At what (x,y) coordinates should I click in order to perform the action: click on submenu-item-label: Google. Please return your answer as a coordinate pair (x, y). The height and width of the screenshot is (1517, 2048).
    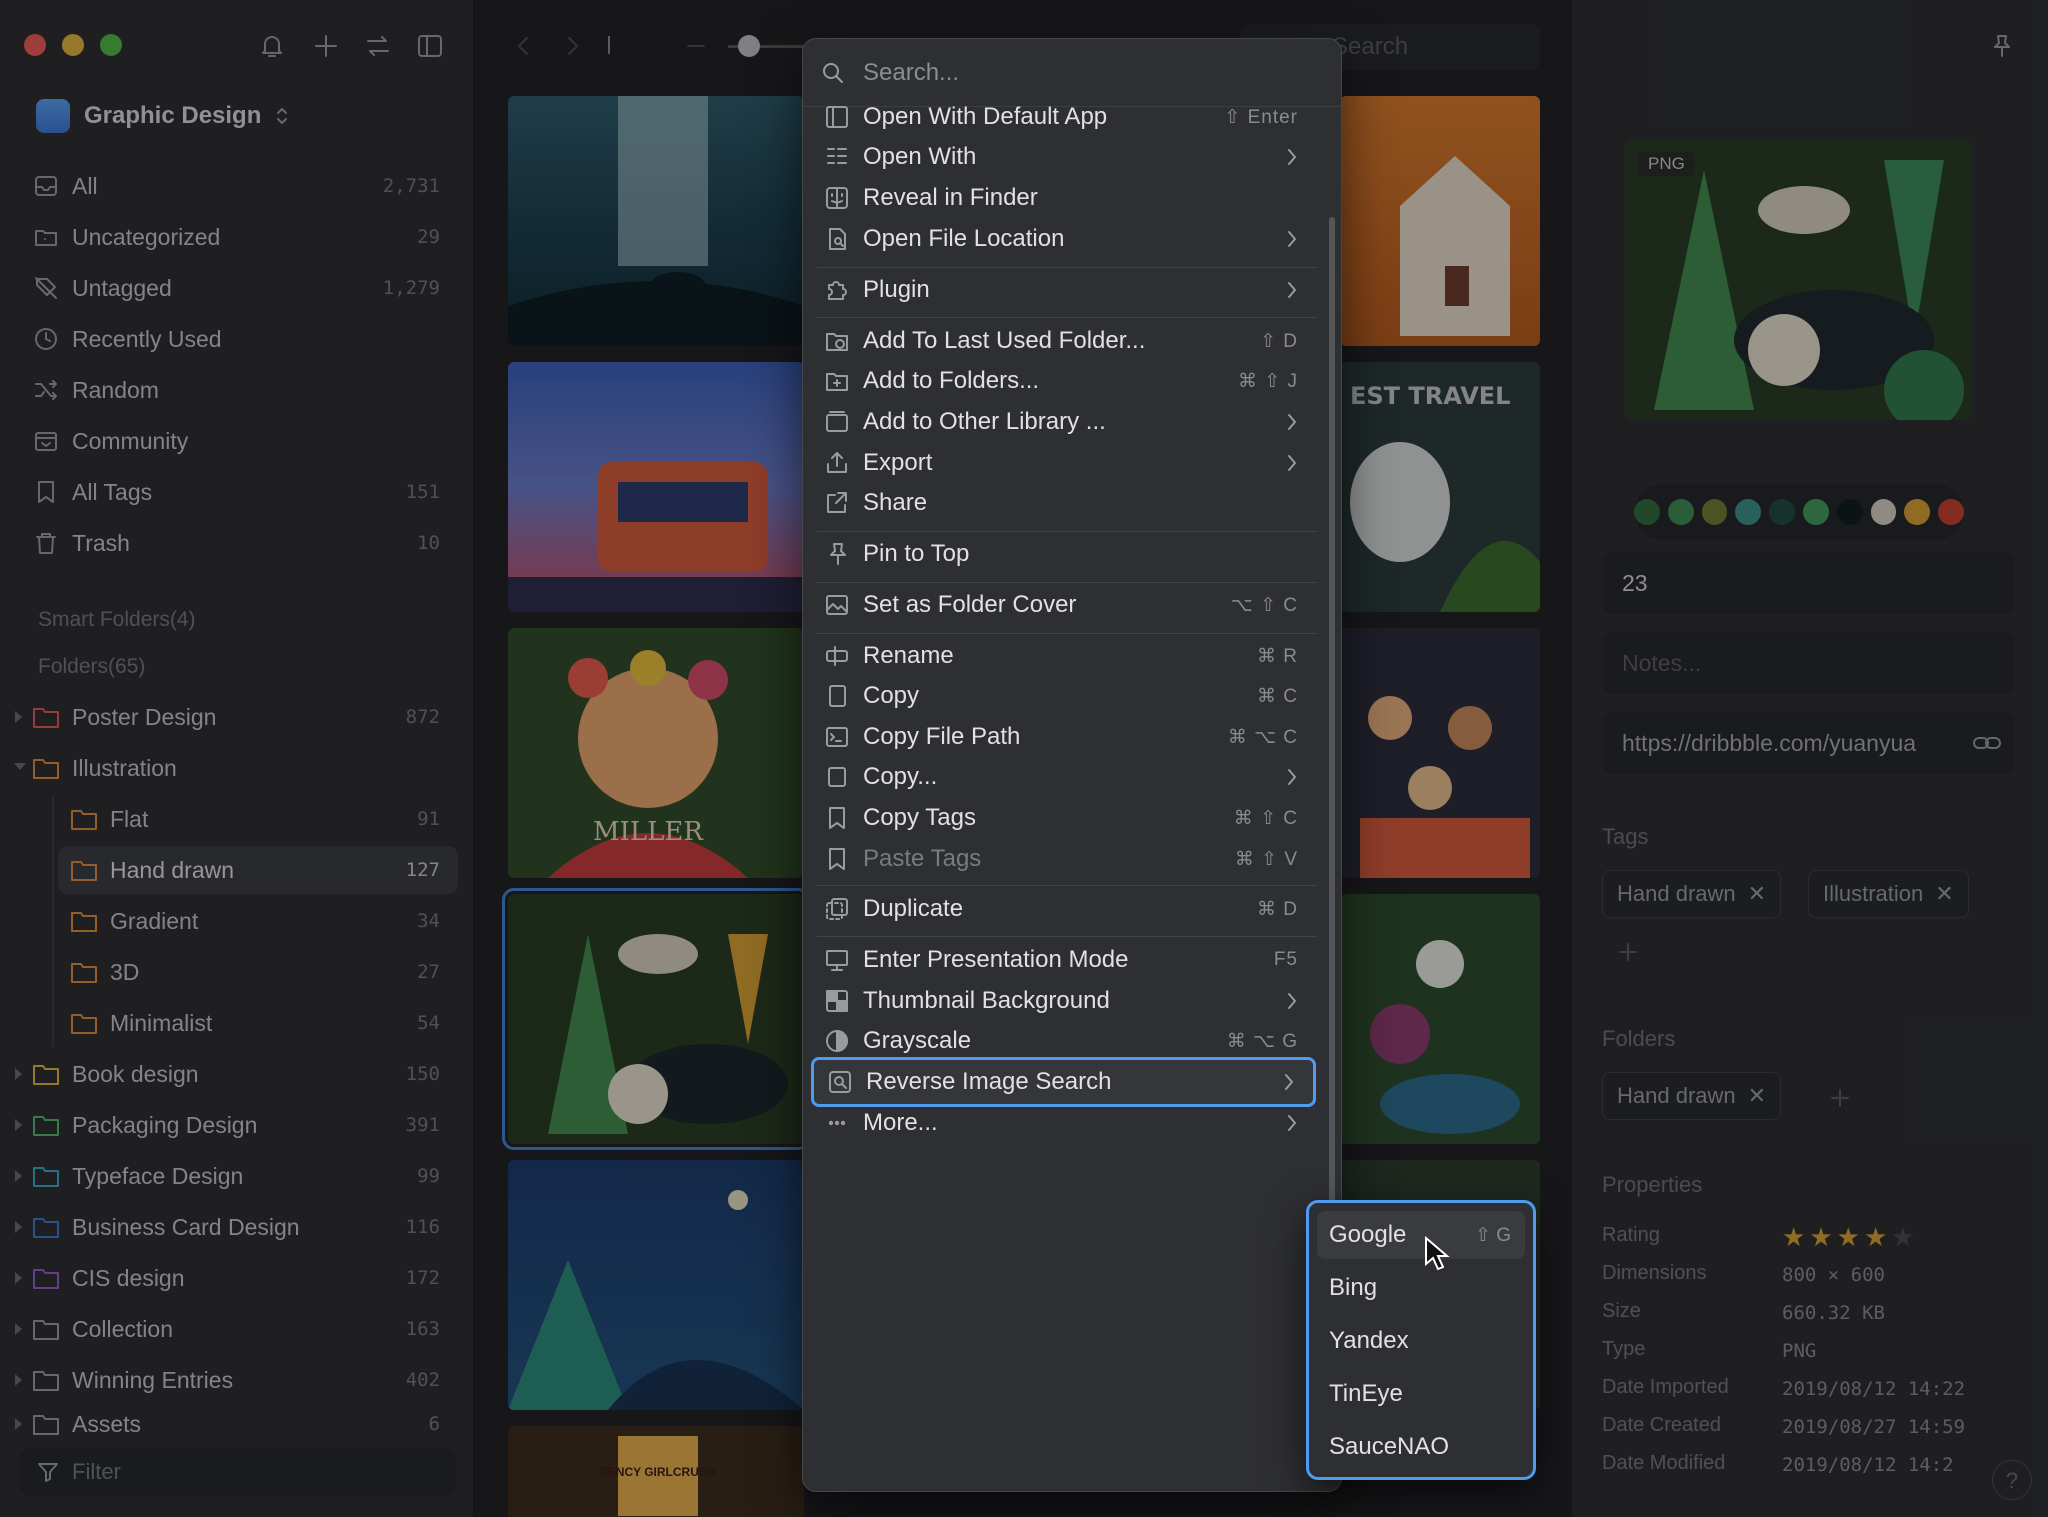
    Looking at the image, I should click on (1368, 1234).